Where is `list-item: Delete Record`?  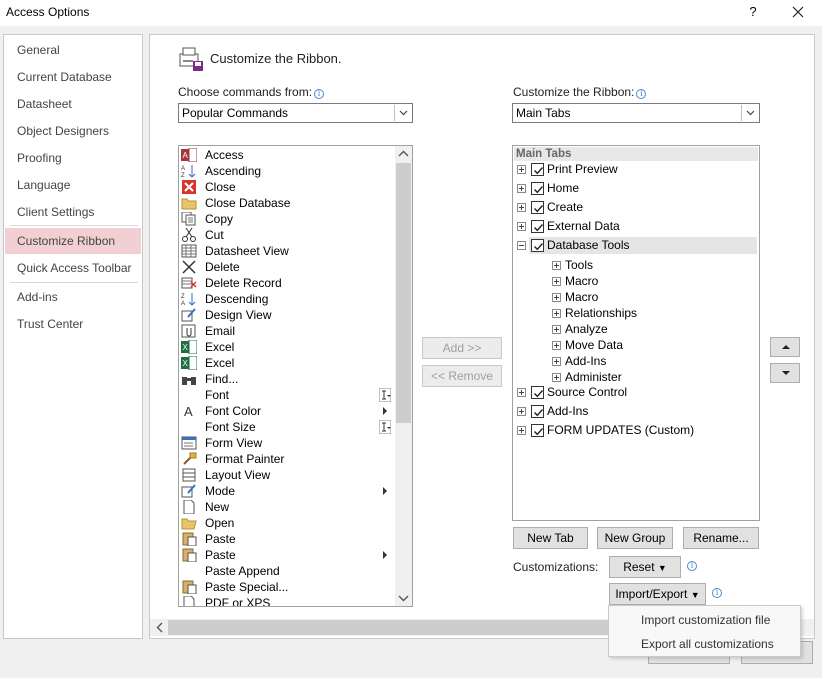 list-item: Delete Record is located at coordinates (287, 283).